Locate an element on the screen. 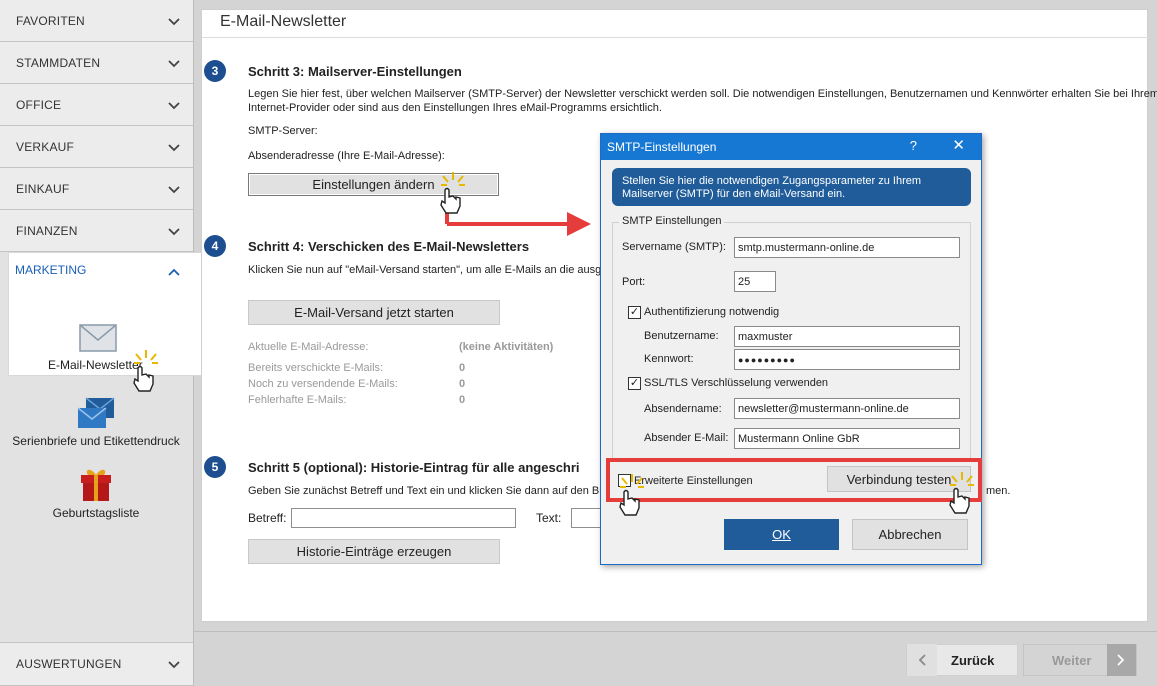 The height and width of the screenshot is (686, 1157). sidebar-item-verkauf: VERKAUF is located at coordinates (96, 147).